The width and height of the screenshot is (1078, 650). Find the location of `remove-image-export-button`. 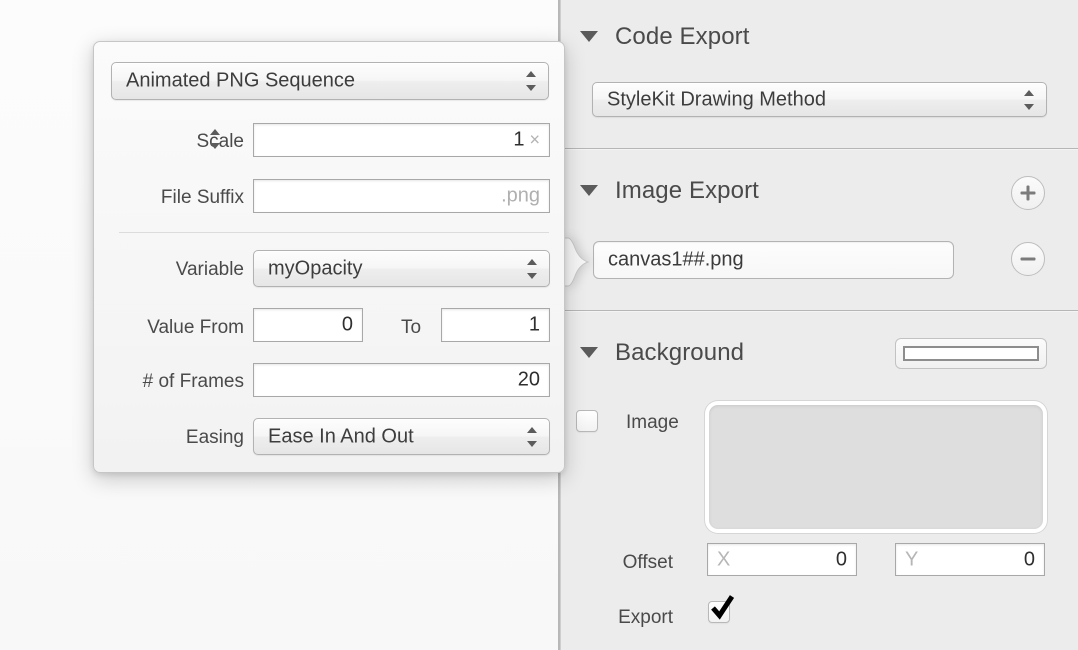

remove-image-export-button is located at coordinates (1028, 259).